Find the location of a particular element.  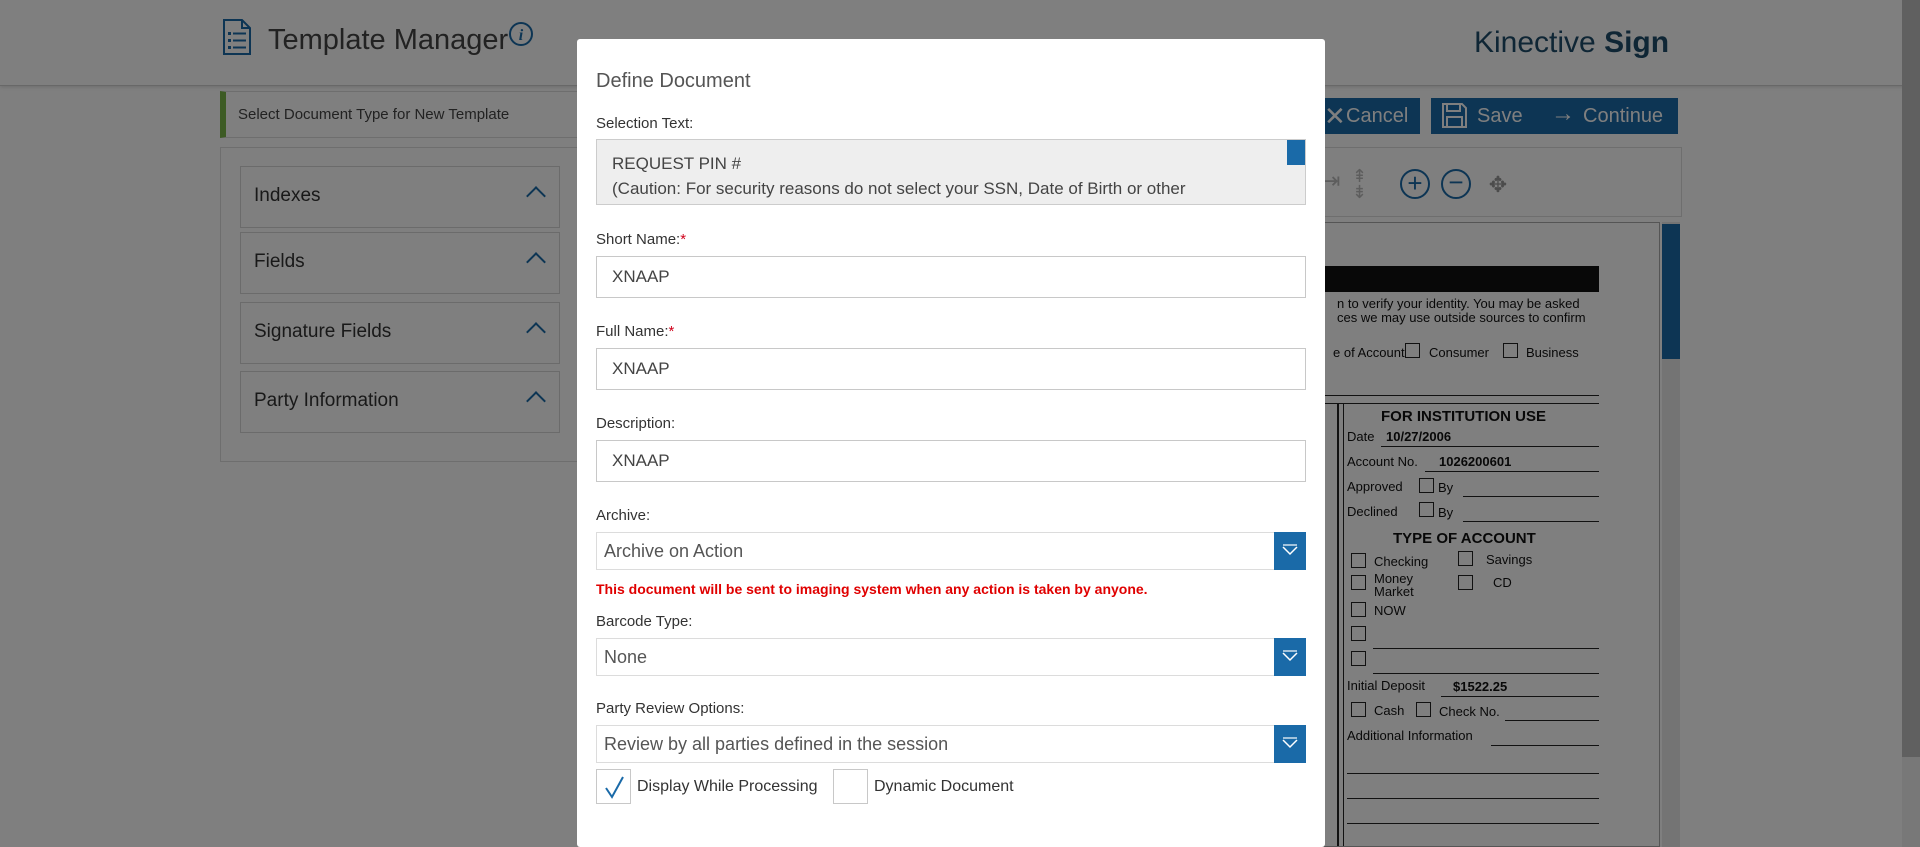

full-name-label: Full Name:* is located at coordinates (635, 331).